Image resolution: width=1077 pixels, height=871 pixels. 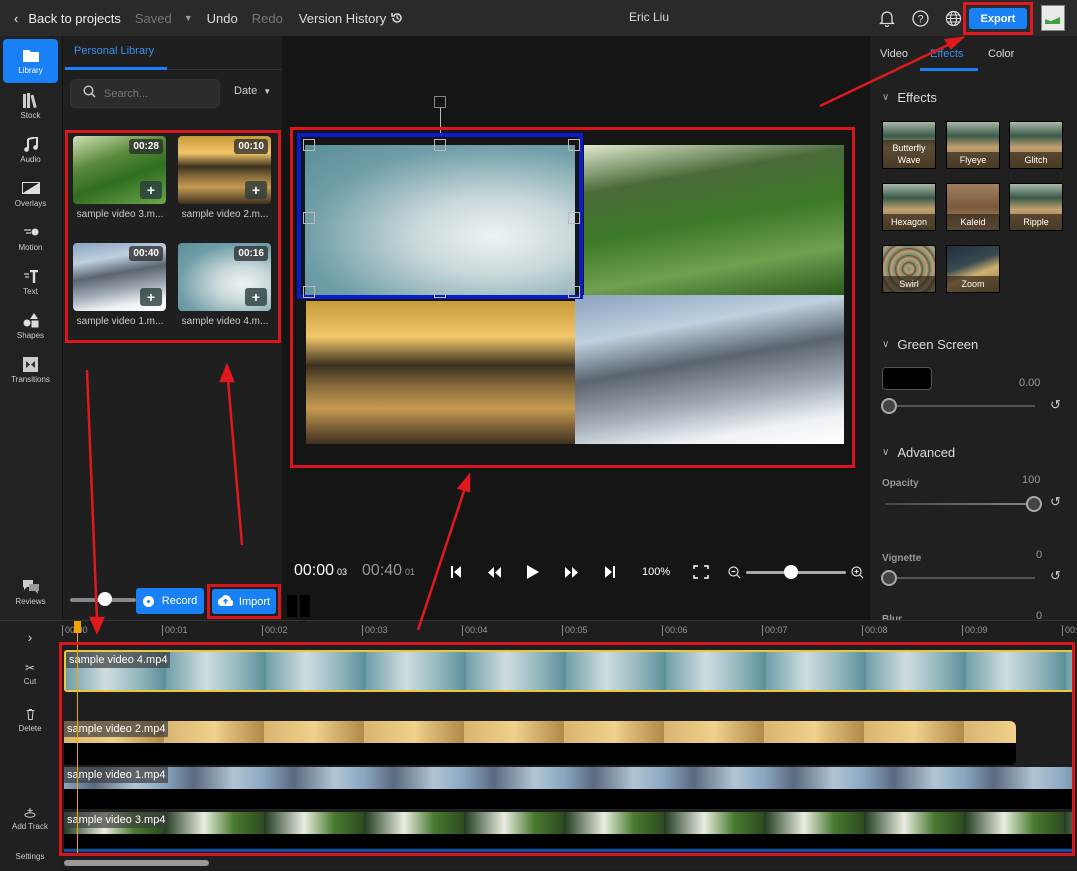 I want to click on advanced-section-header: ∨ Advanced, so click(x=918, y=452).